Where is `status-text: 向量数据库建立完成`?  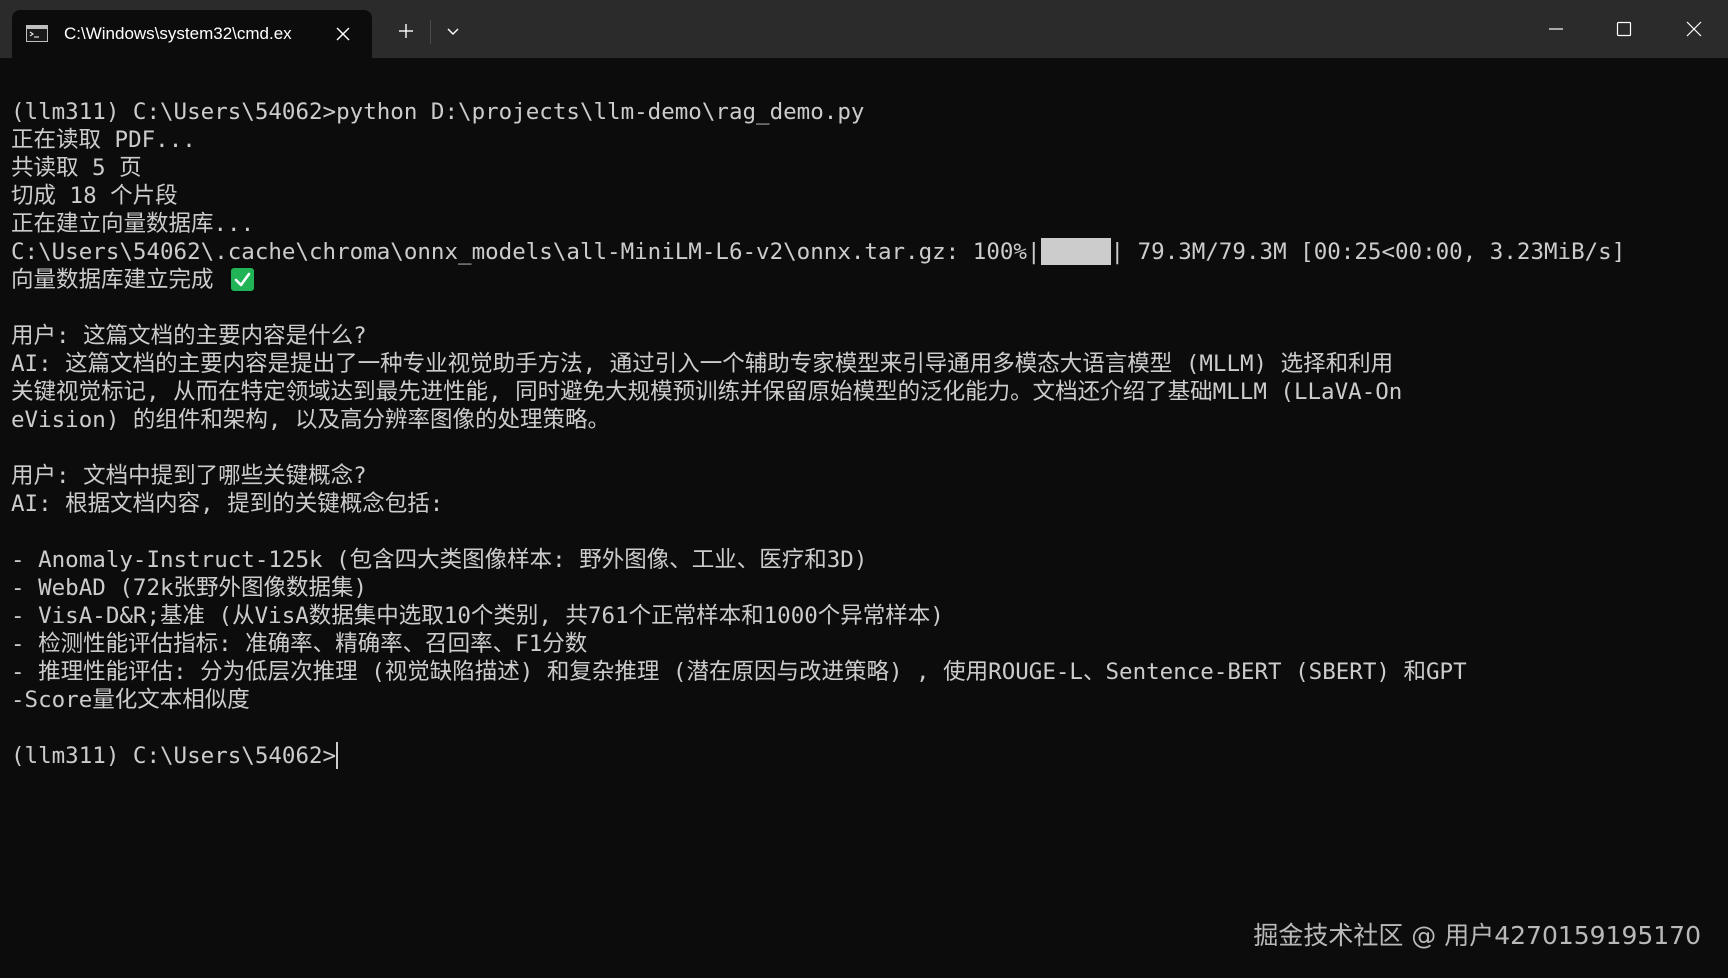 status-text: 向量数据库建立完成 is located at coordinates (112, 280).